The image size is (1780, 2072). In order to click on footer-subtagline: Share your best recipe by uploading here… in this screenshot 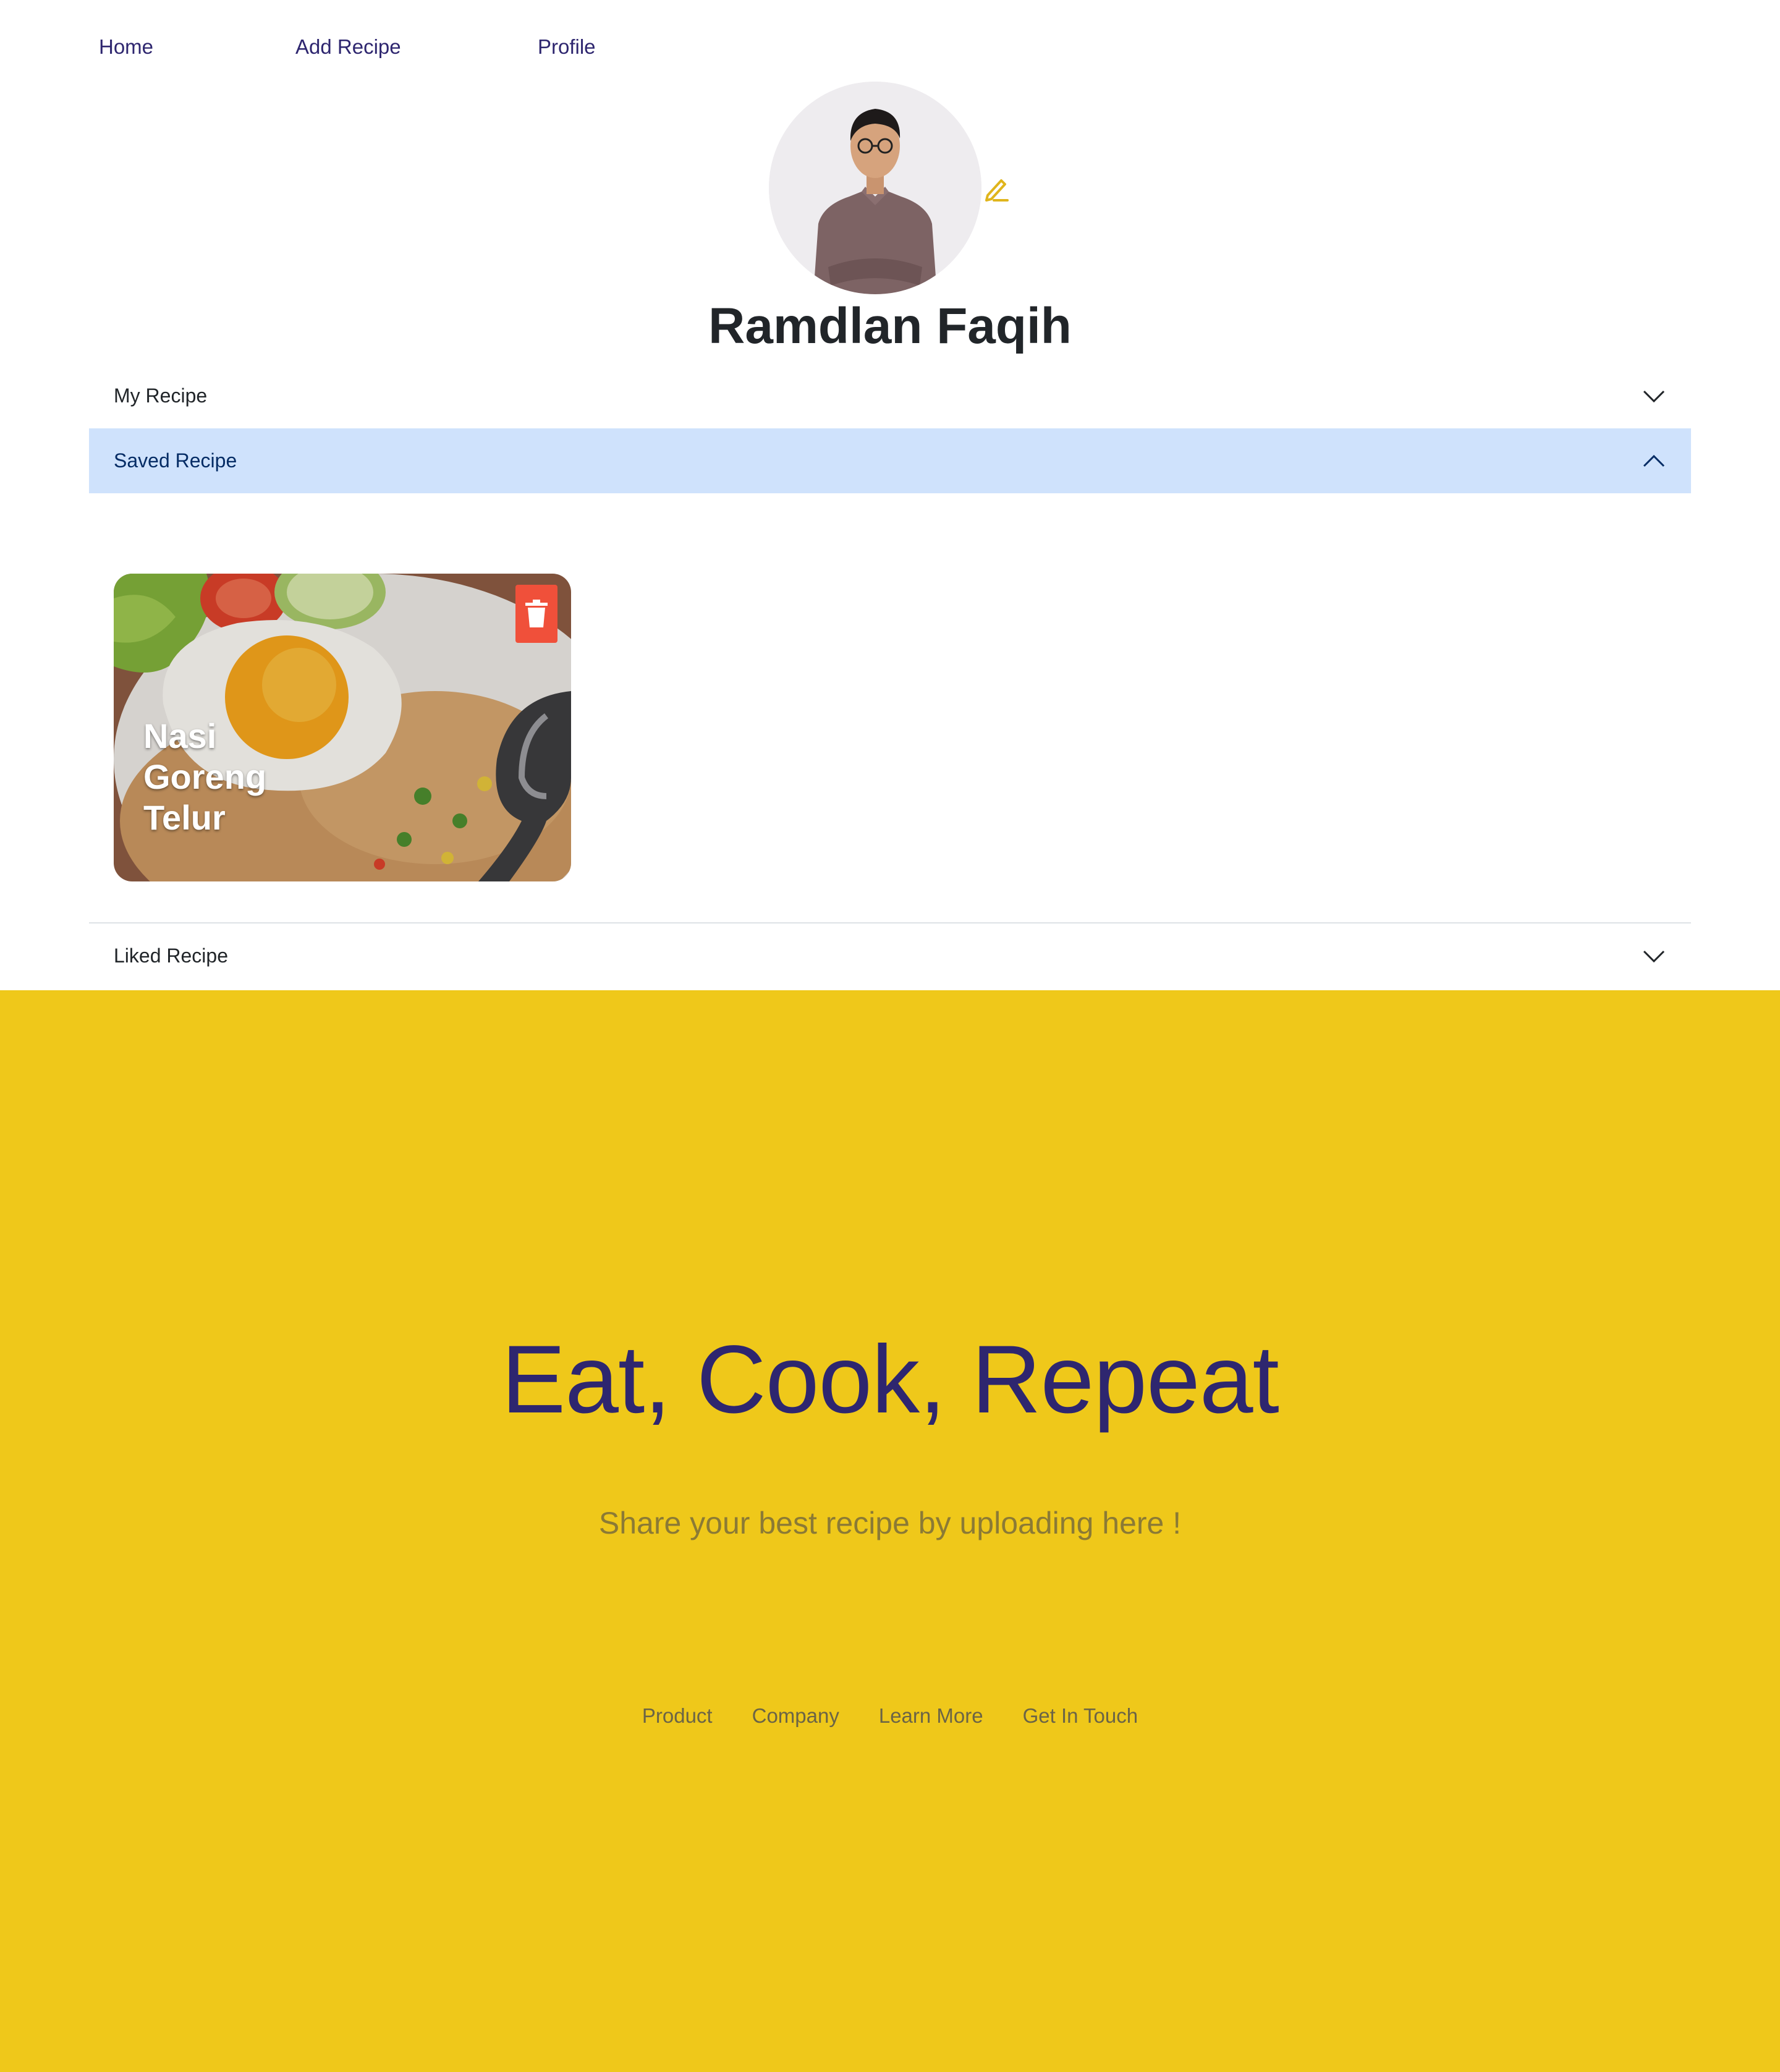, I will do `click(890, 1523)`.